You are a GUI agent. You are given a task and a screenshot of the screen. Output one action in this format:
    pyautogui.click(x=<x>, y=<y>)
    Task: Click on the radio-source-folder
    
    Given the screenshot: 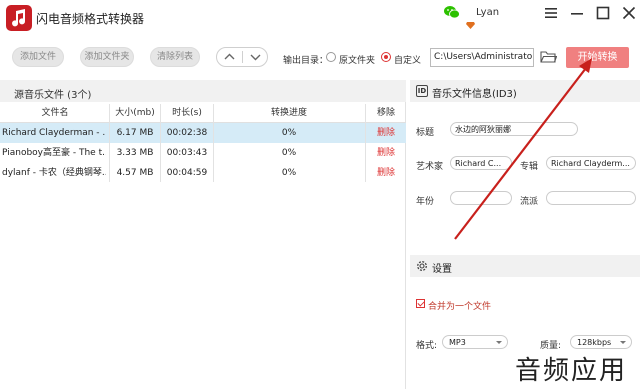 What is the action you would take?
    pyautogui.click(x=331, y=57)
    